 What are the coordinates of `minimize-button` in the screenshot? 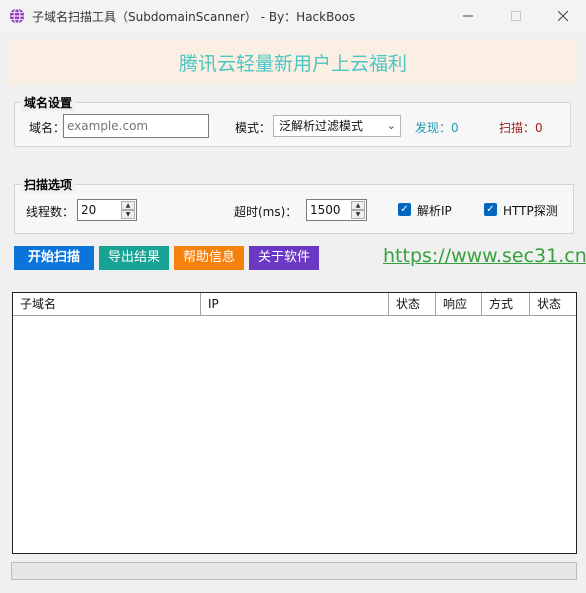 It's located at (468, 16).